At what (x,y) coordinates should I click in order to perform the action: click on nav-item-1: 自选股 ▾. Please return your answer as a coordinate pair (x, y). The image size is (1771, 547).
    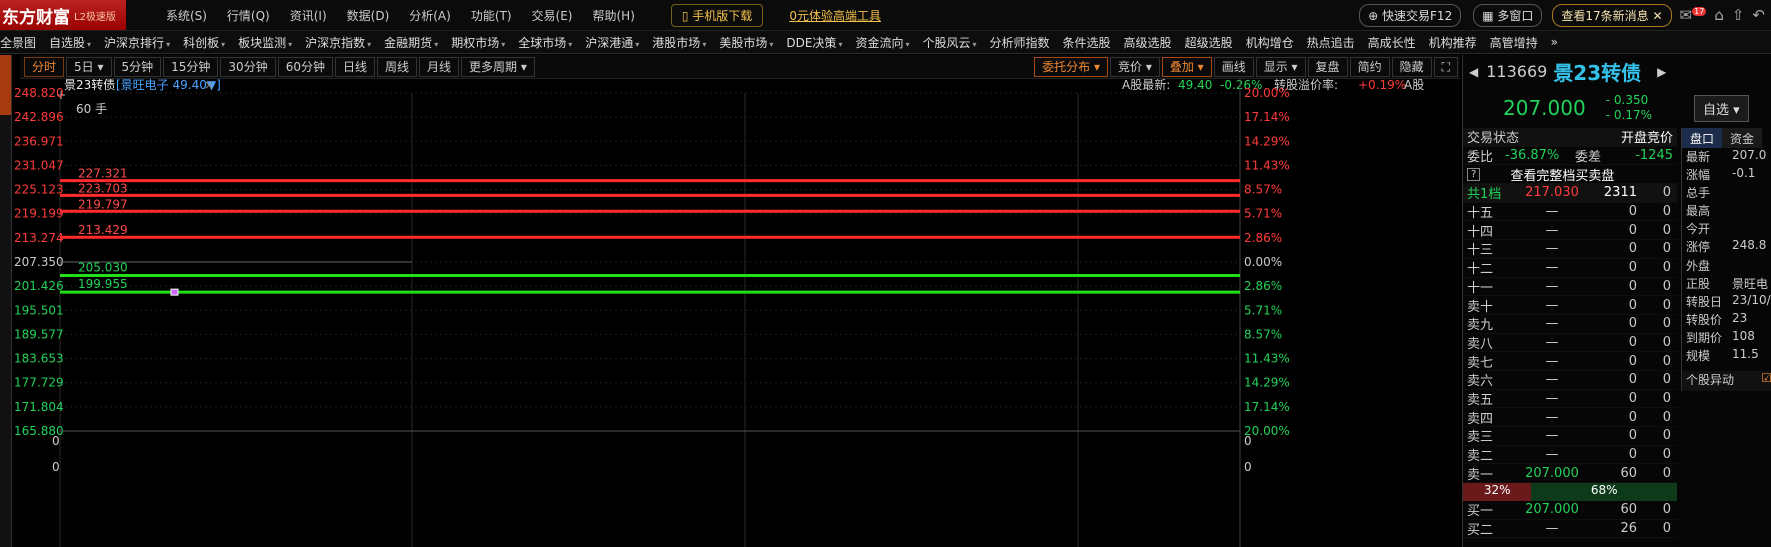
    Looking at the image, I should click on (70, 42).